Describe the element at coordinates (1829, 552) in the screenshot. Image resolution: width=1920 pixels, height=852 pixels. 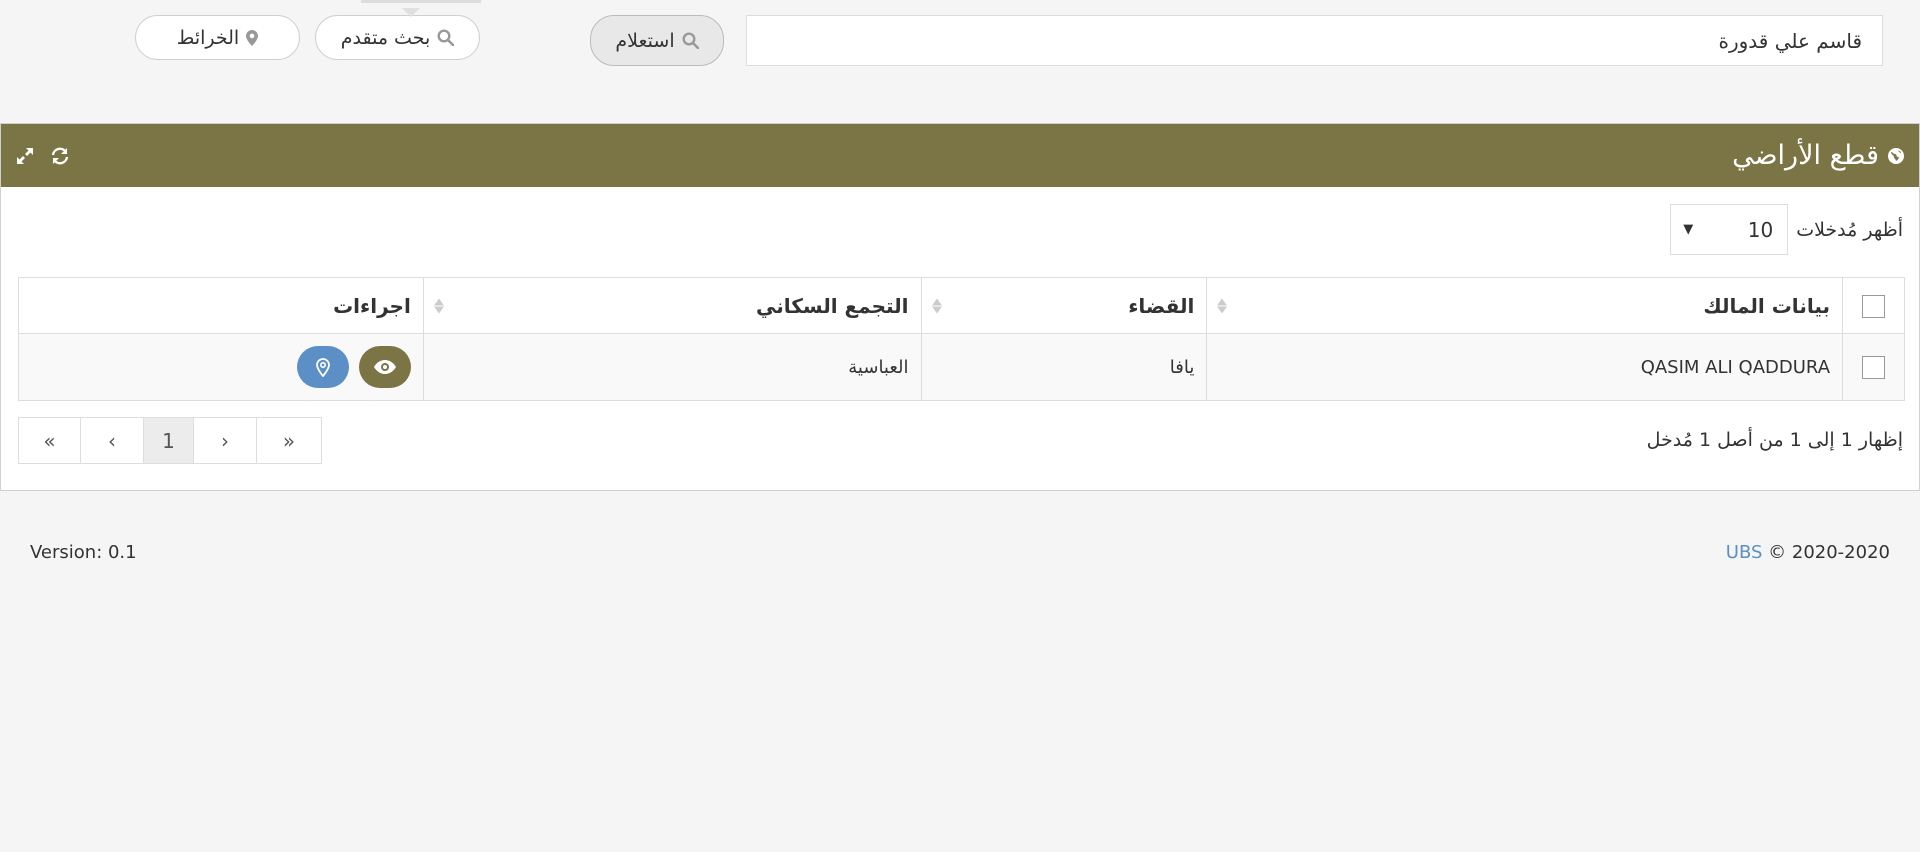
I see `footer-copyright-text: © 2020-2020` at that location.